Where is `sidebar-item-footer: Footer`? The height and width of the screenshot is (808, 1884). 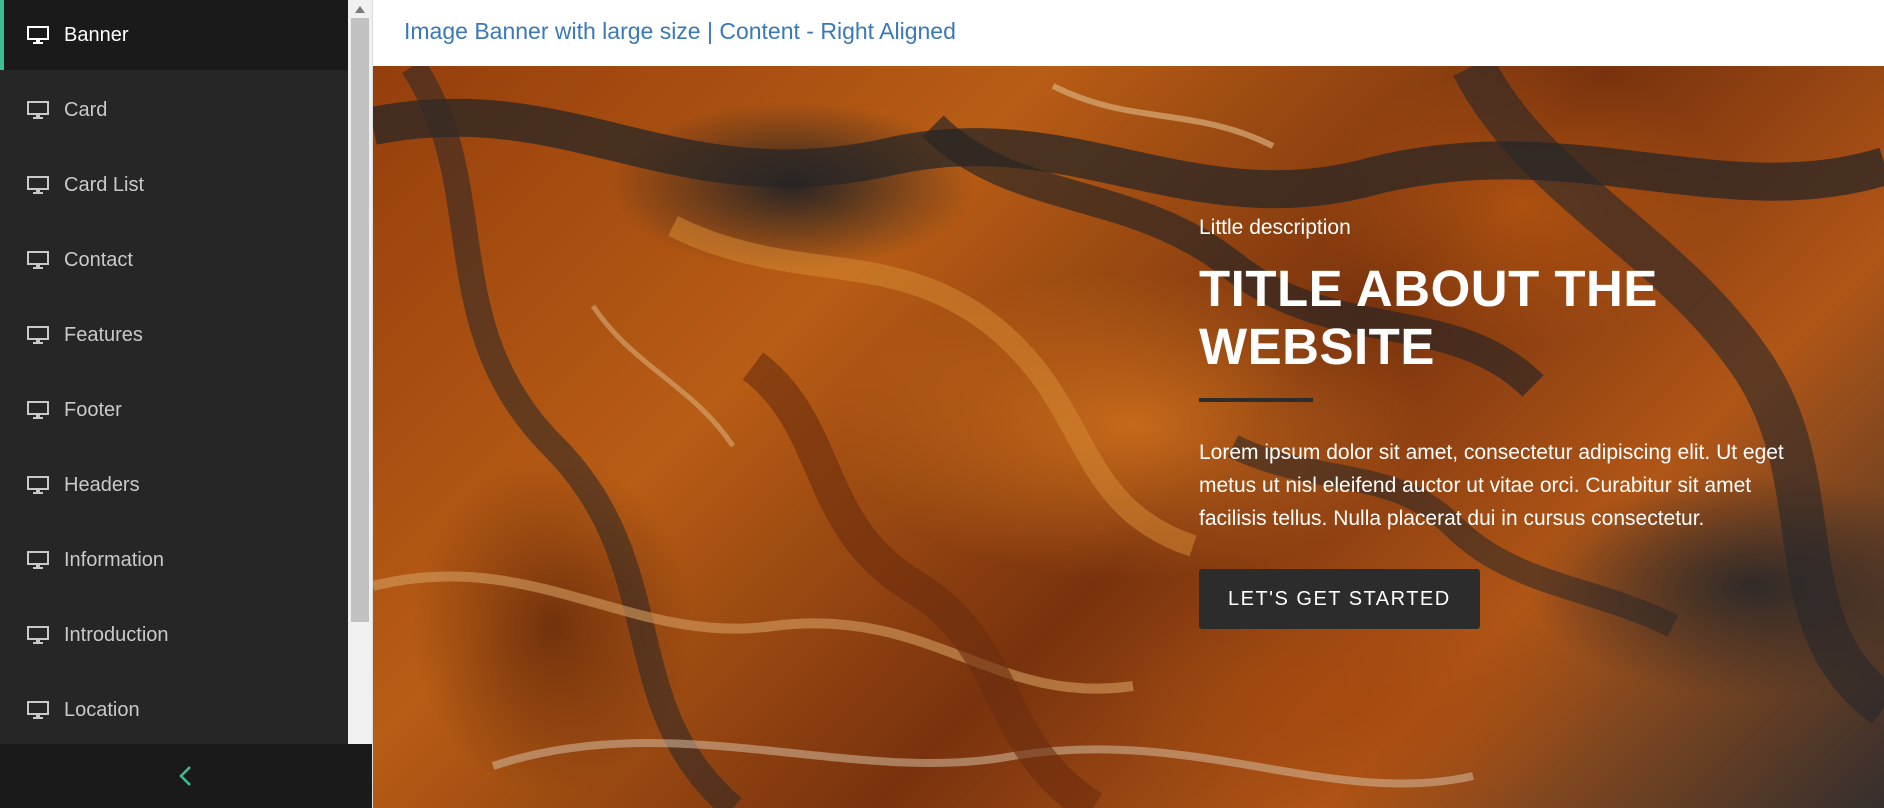 sidebar-item-footer: Footer is located at coordinates (174, 410).